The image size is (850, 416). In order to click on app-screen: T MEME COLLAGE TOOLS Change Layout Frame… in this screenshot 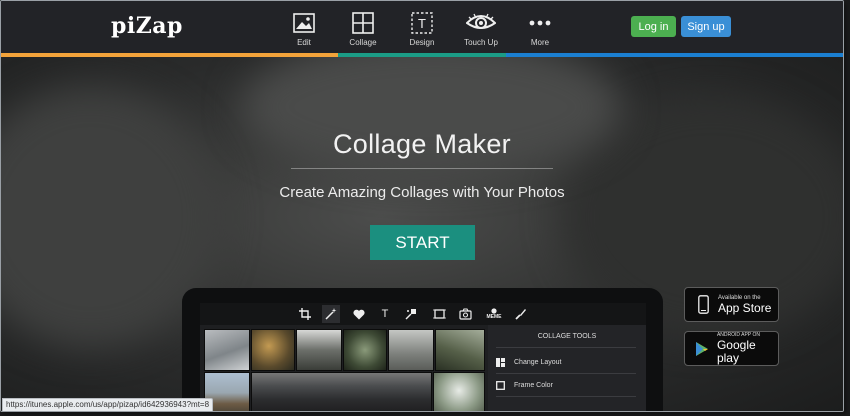, I will do `click(423, 357)`.